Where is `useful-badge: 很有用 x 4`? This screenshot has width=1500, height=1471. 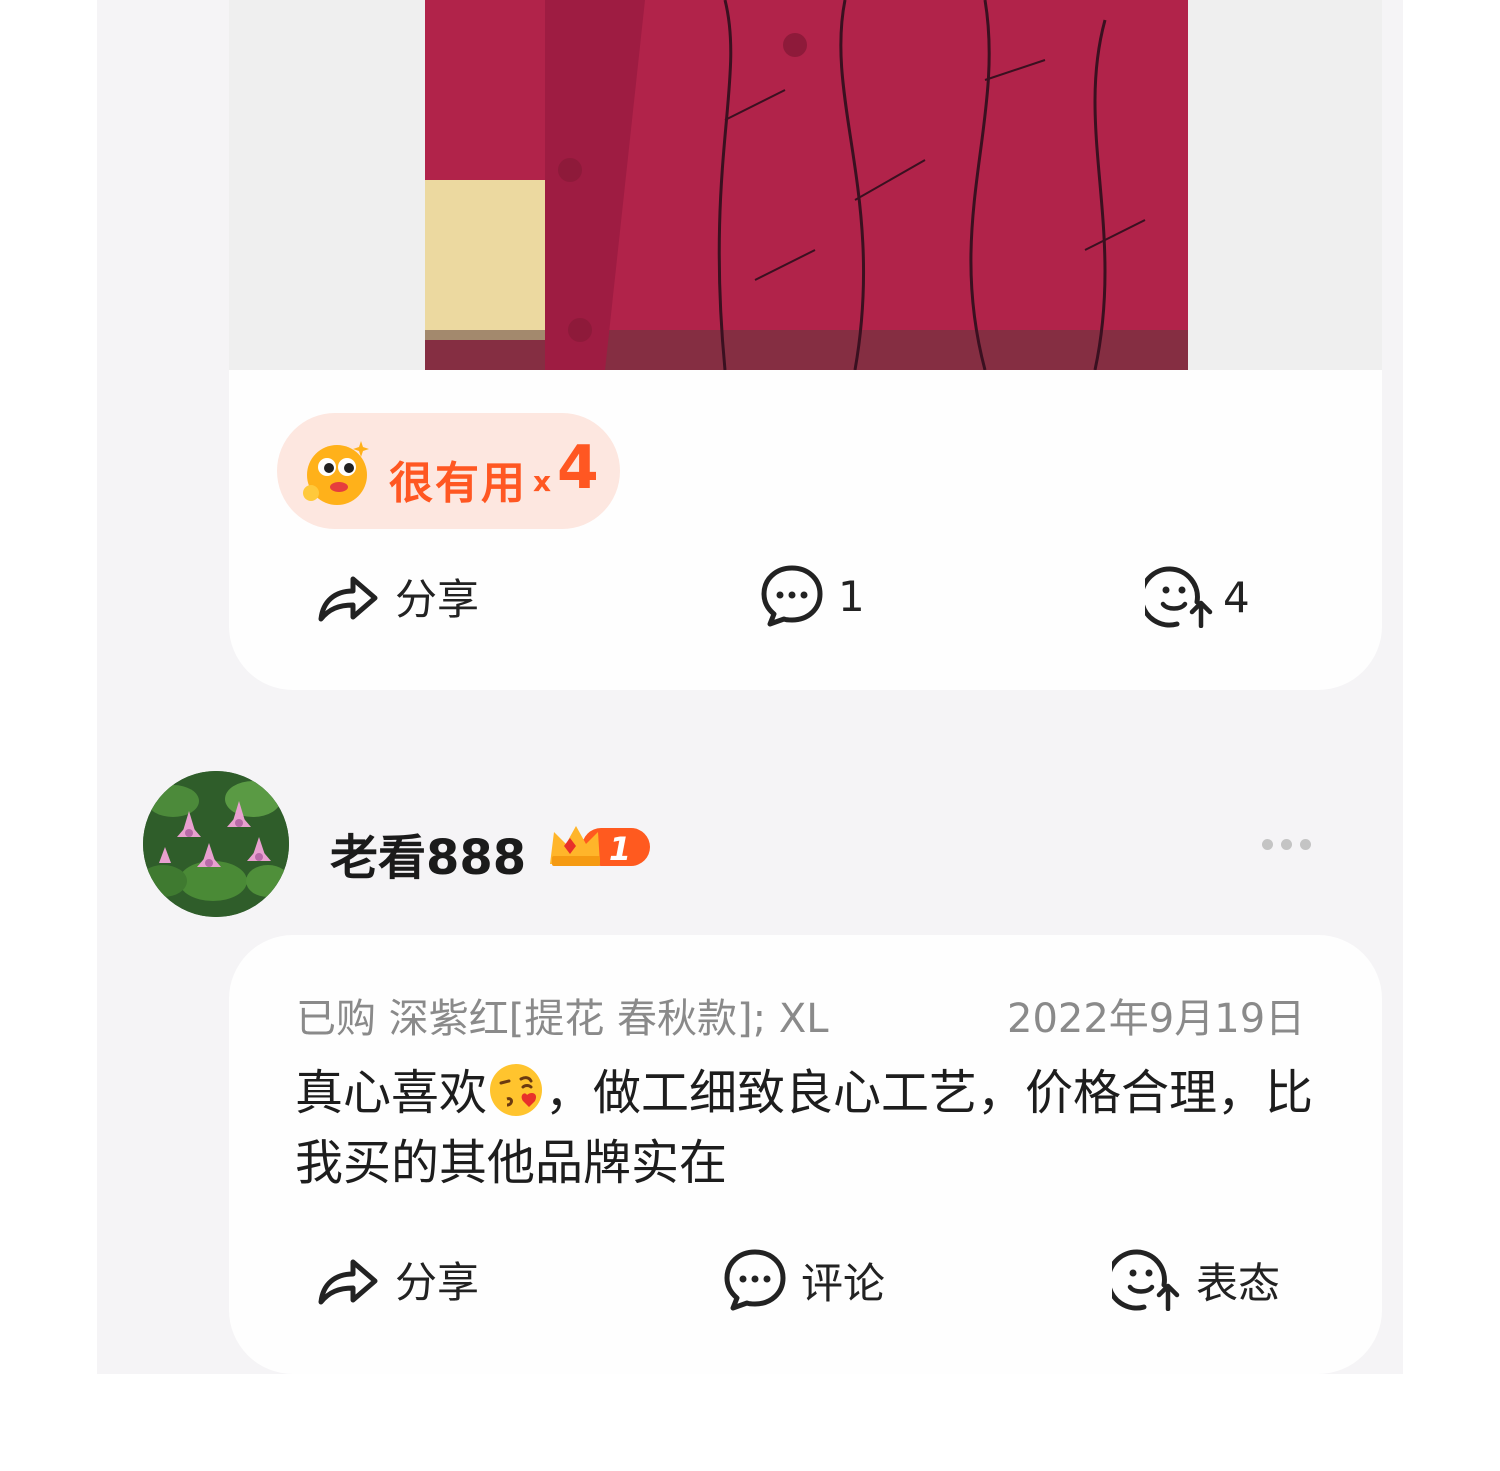 useful-badge: 很有用 x 4 is located at coordinates (448, 471).